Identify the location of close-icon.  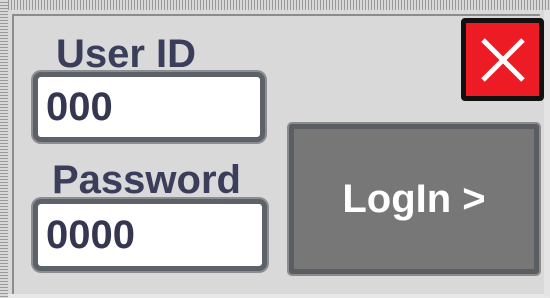
(502, 59).